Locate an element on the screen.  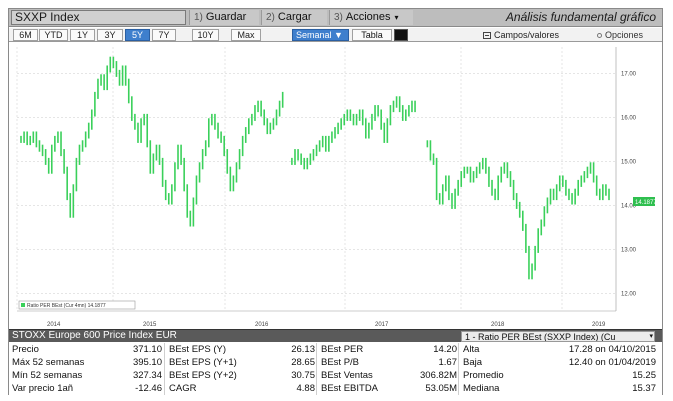
ratio-select: 1 - Ratio PER BEst (SXXP Index) (Cu ▾ is located at coordinates (558, 336).